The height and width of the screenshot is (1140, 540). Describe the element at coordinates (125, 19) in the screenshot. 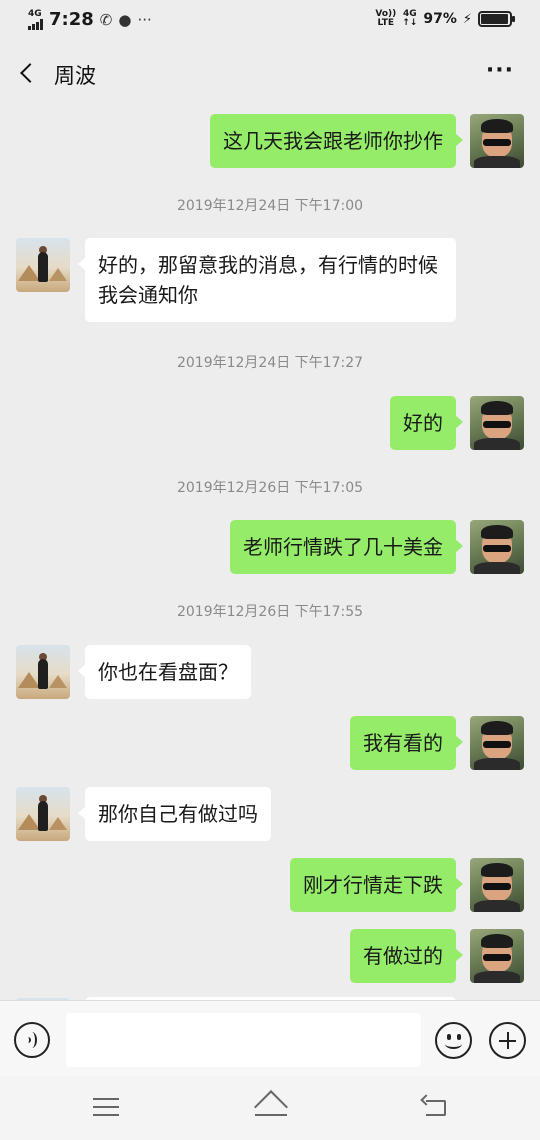

I see `message-notification-icon: ●` at that location.